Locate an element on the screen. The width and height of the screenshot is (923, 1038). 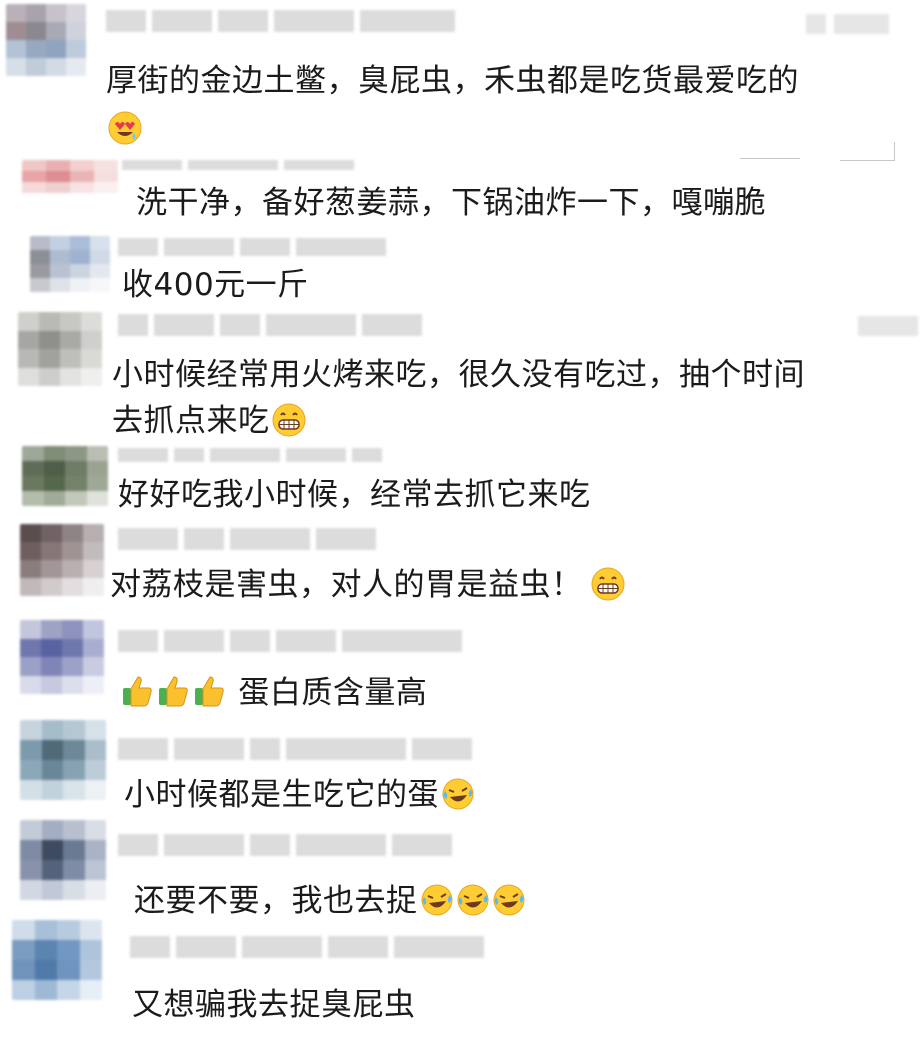
comment-text-line-2: 去抓点来吃 is located at coordinates (209, 421).